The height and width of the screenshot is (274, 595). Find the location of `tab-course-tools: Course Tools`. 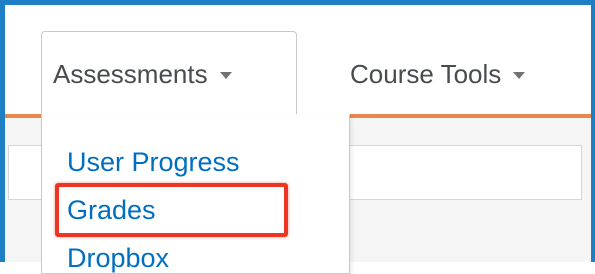

tab-course-tools: Course Tools is located at coordinates (438, 74).